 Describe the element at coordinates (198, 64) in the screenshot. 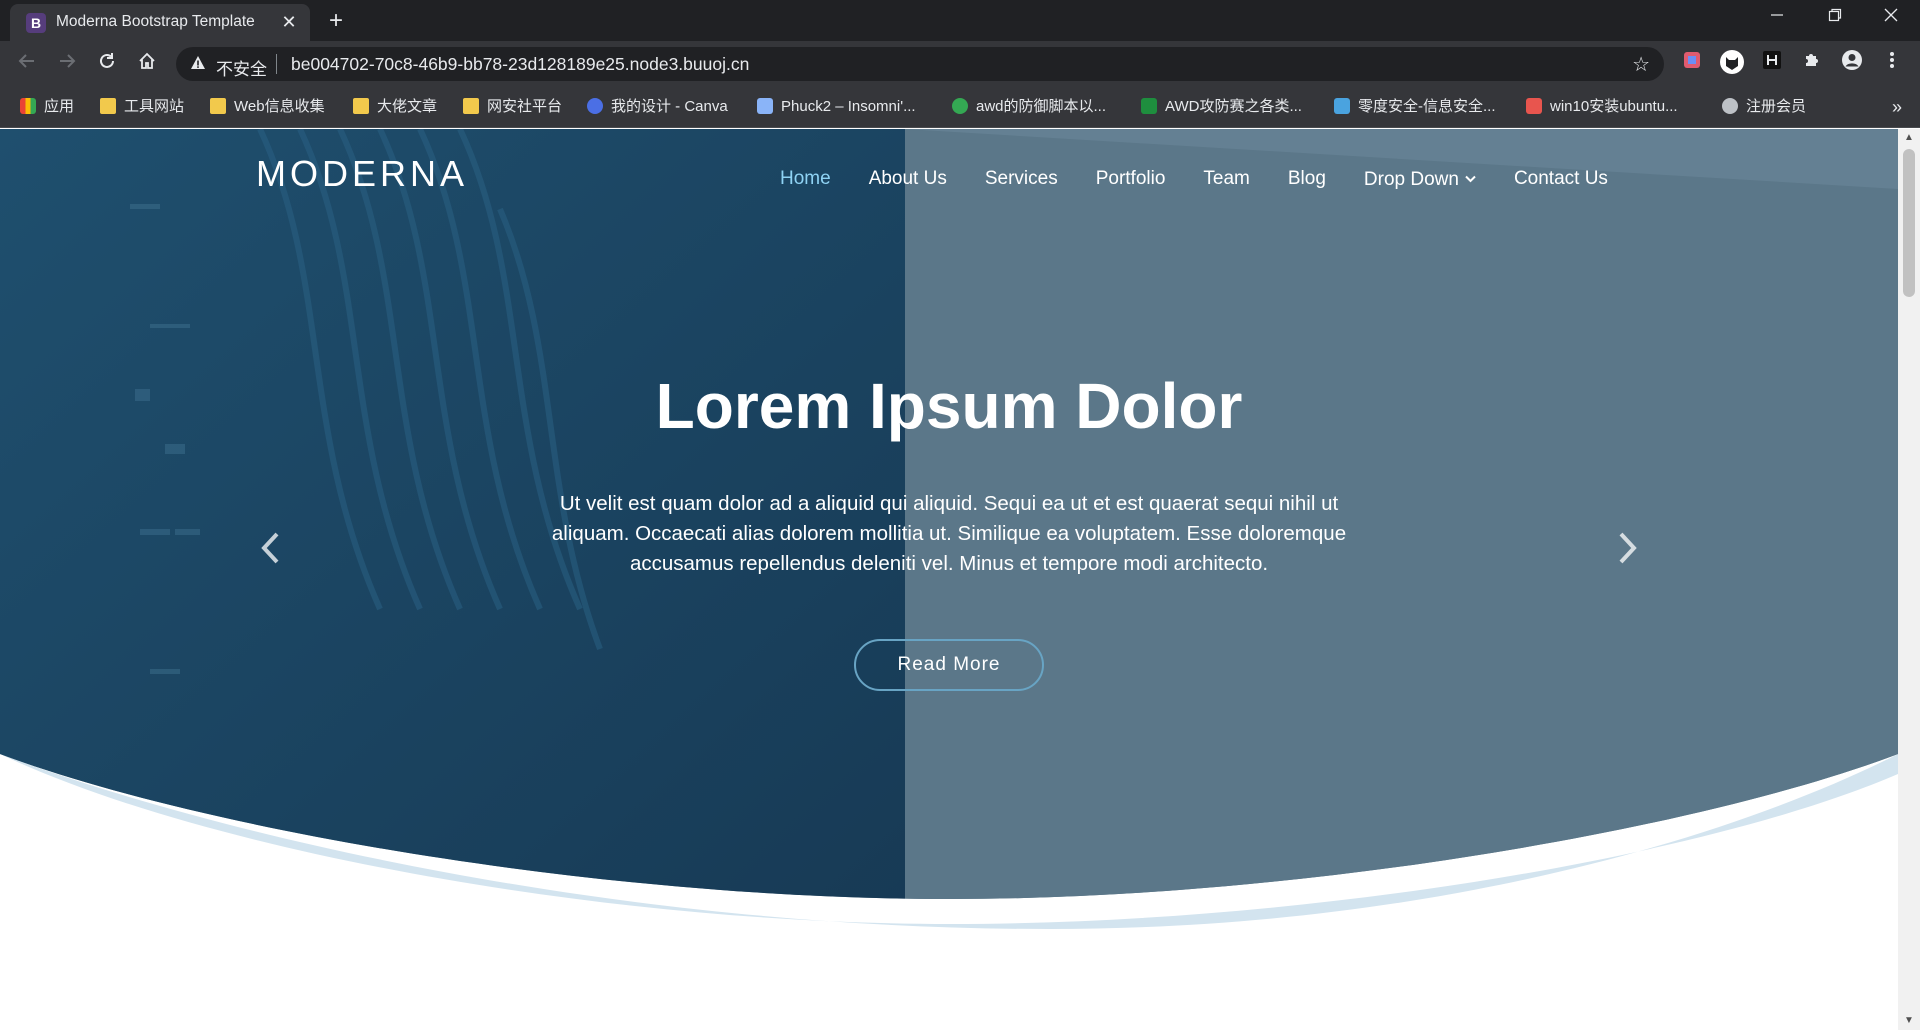

I see `warning-triangle-icon` at that location.